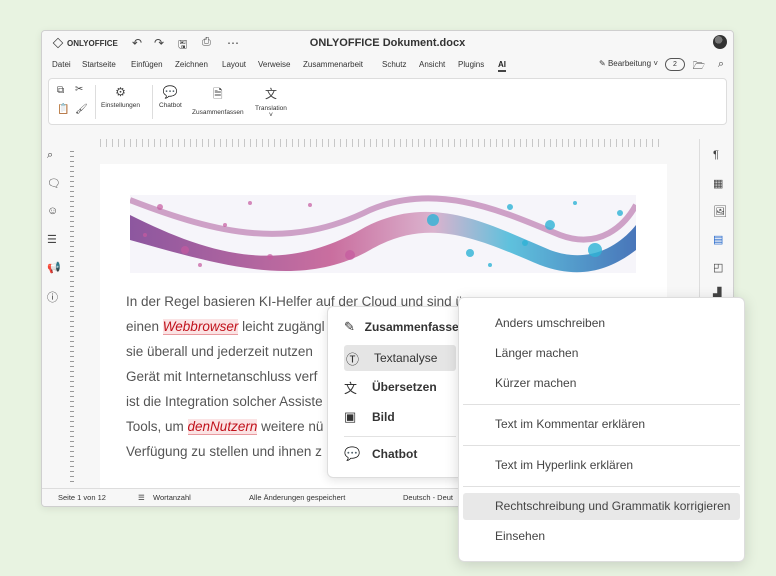 This screenshot has width=776, height=576. I want to click on submenu-item-explain-comment: Text im Kommentar erklären, so click(601, 424).